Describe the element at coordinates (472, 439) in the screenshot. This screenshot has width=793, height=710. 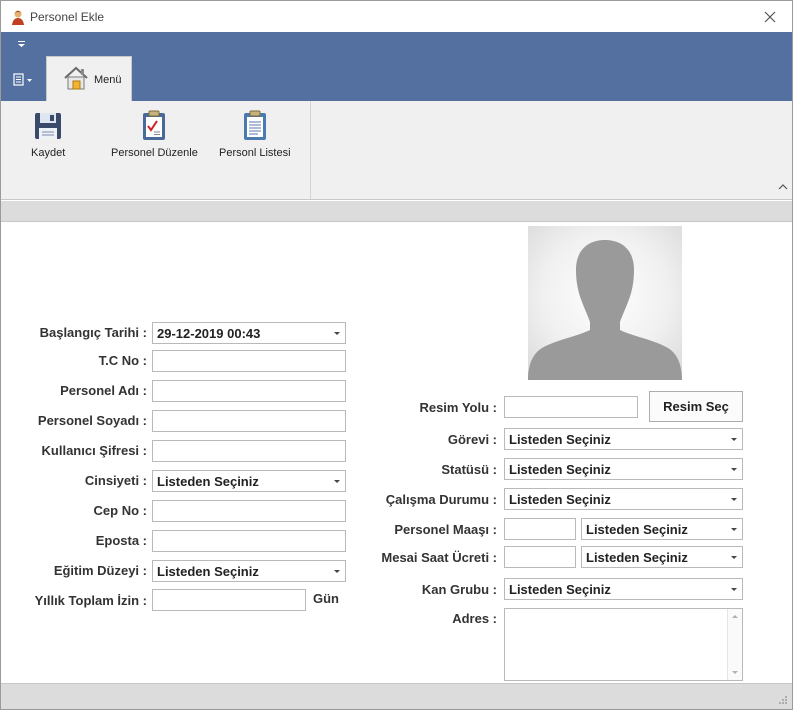
I see `position-label: Görevi :` at that location.